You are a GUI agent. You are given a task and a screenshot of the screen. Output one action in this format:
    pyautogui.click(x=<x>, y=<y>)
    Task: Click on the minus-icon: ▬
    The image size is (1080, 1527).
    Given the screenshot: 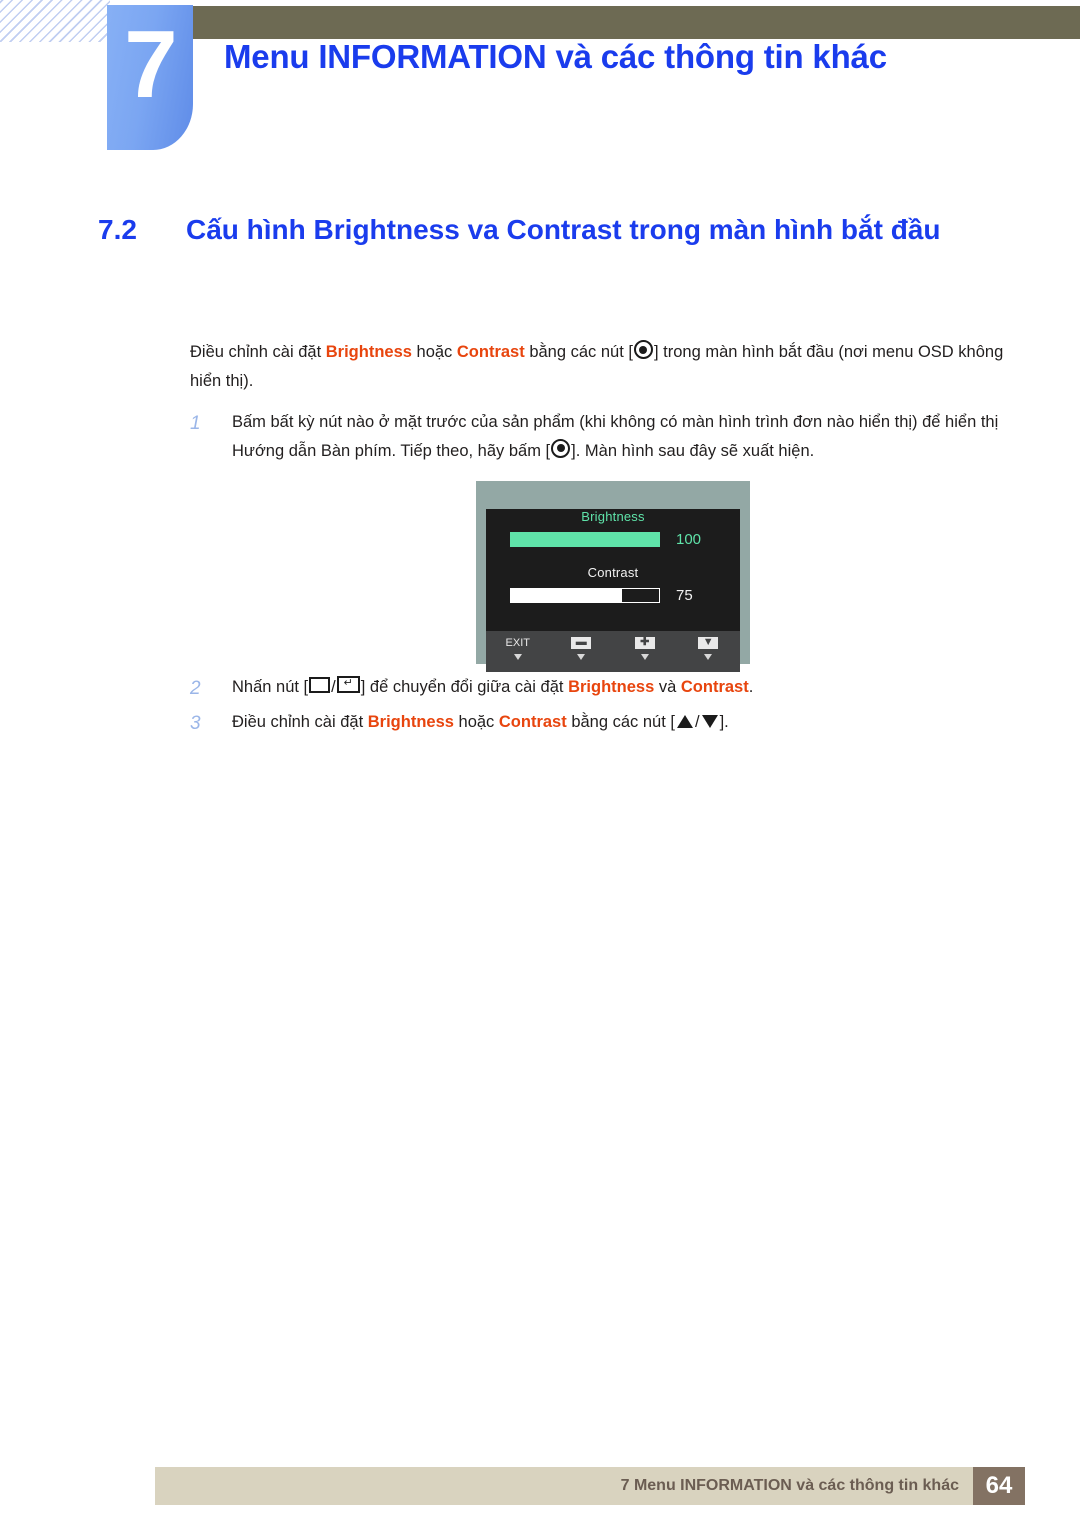 What is the action you would take?
    pyautogui.click(x=581, y=642)
    